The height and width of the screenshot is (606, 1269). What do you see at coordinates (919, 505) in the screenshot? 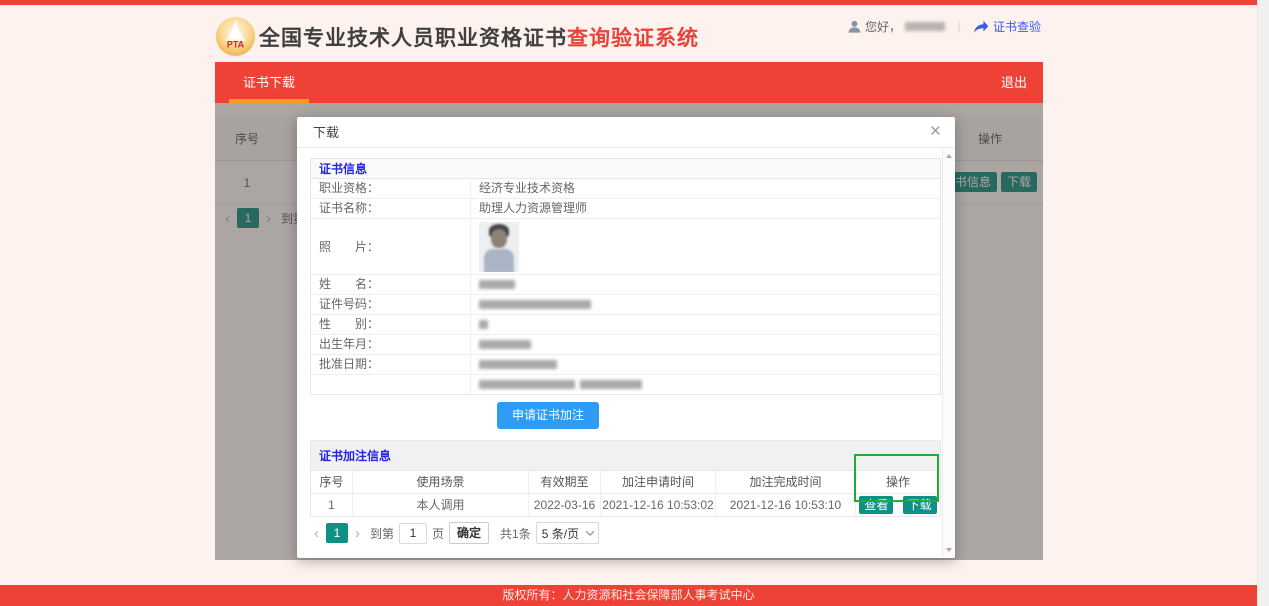
I see `download-button: 下载` at bounding box center [919, 505].